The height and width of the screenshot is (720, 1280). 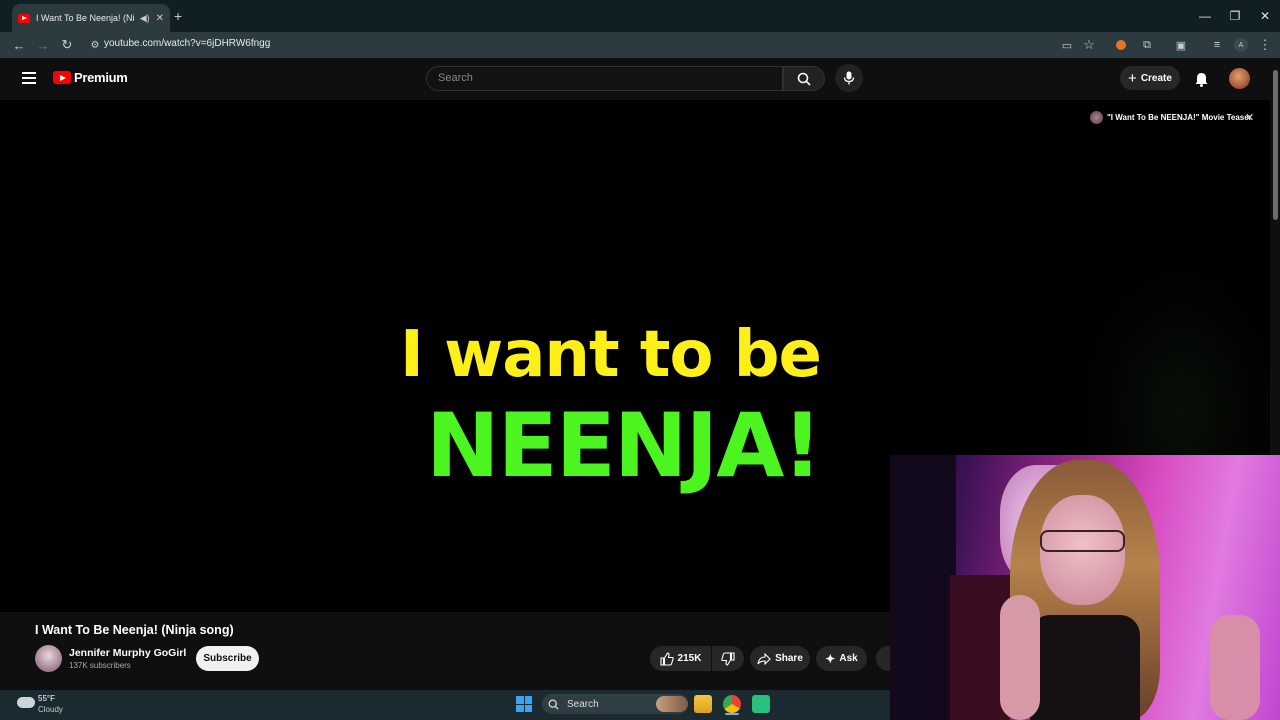 What do you see at coordinates (689, 658) in the screenshot?
I see `like-count: 215K` at bounding box center [689, 658].